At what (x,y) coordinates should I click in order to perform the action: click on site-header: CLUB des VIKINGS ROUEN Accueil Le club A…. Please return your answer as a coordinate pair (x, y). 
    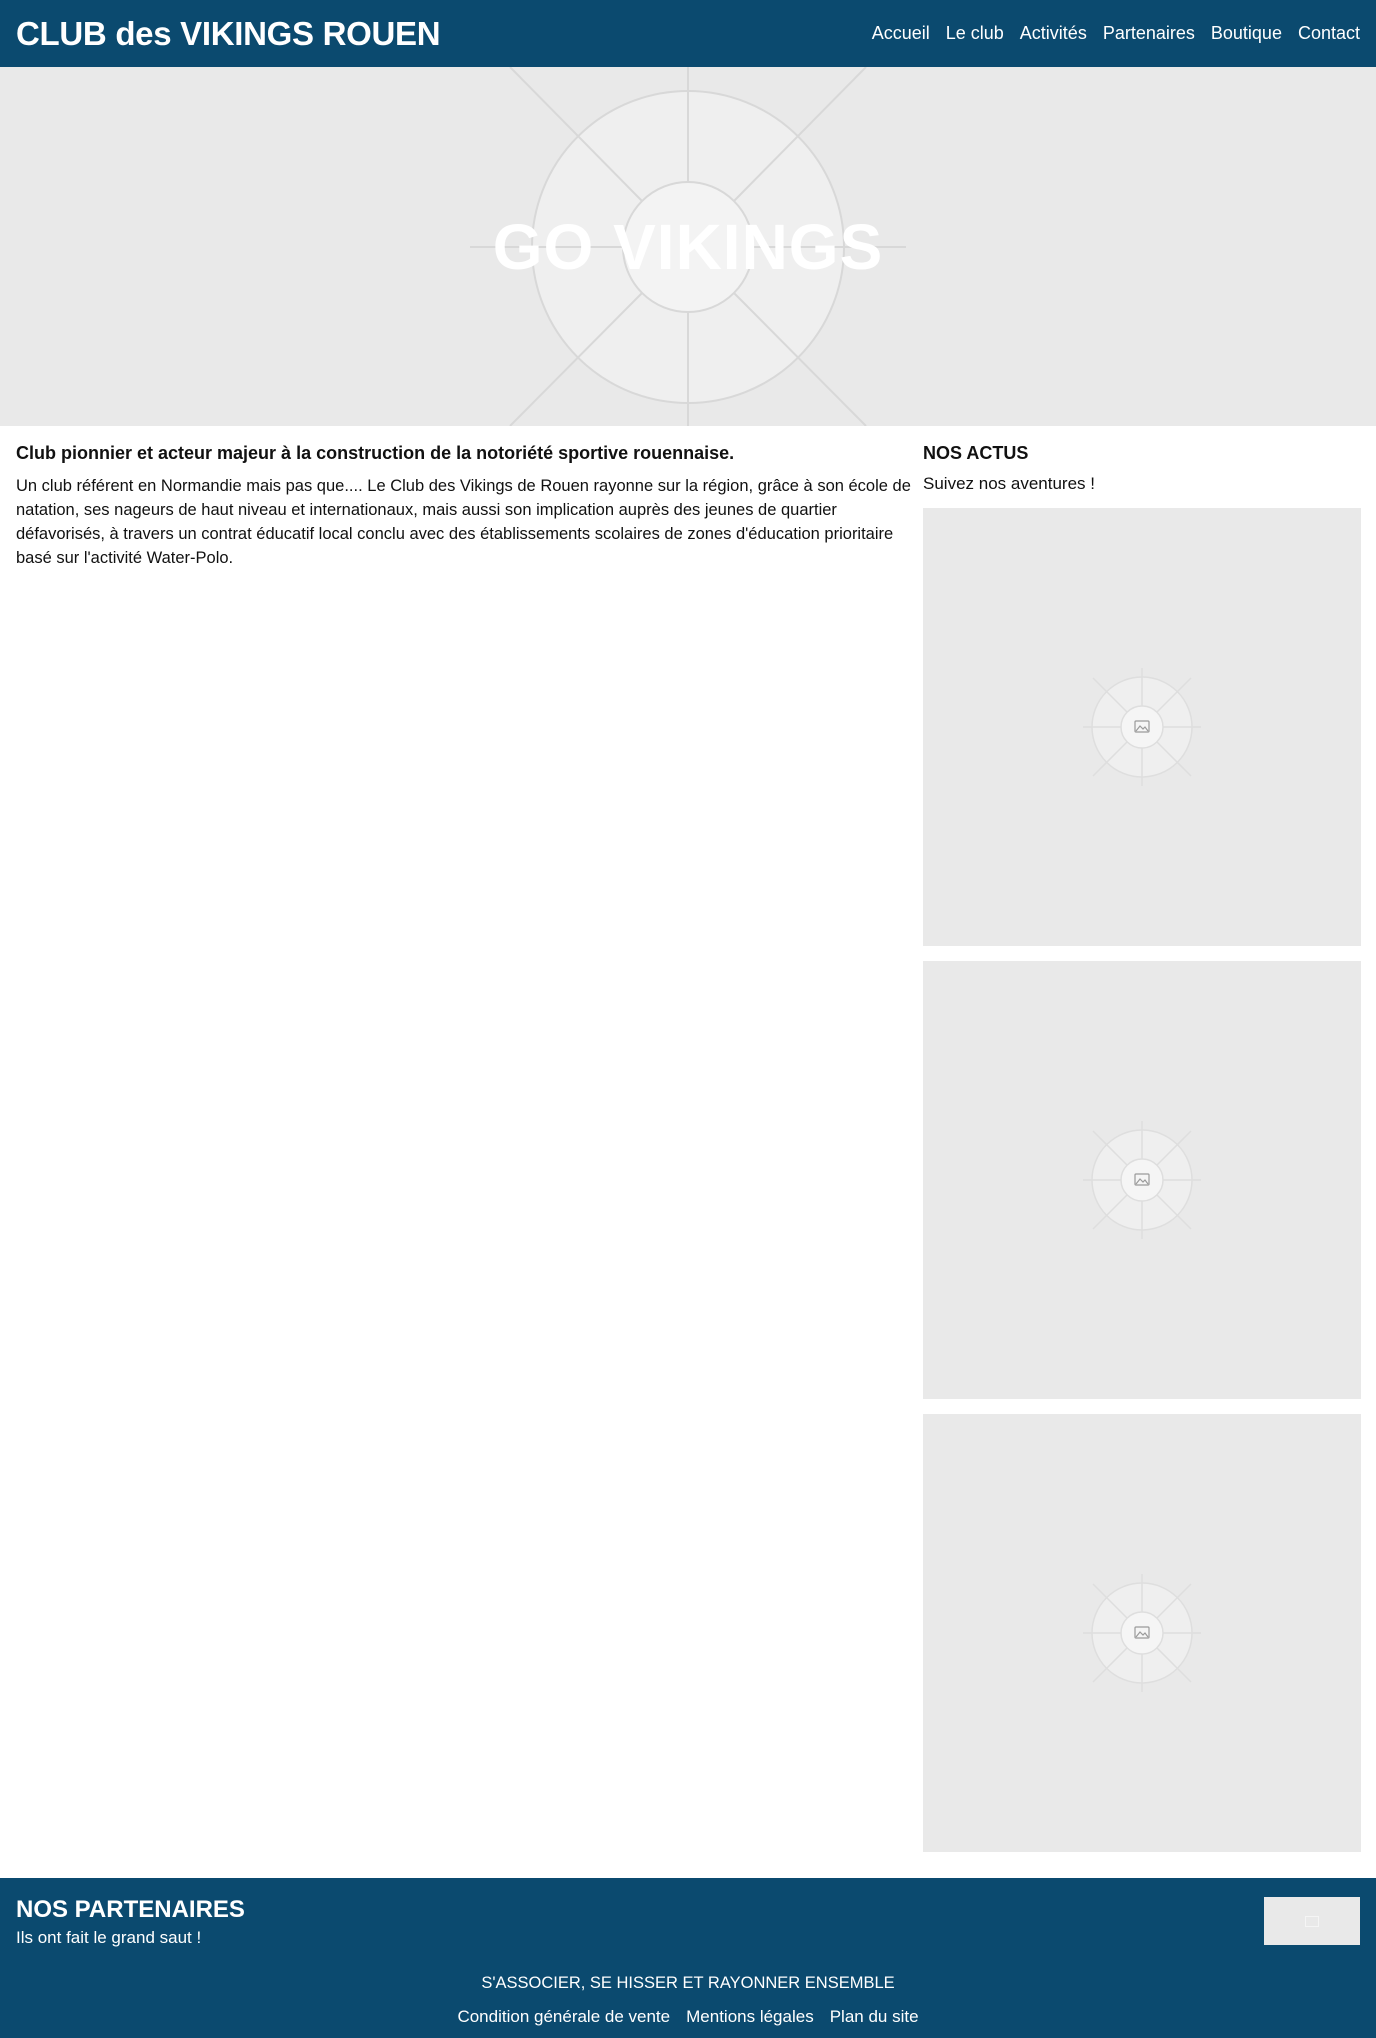
    Looking at the image, I should click on (688, 33).